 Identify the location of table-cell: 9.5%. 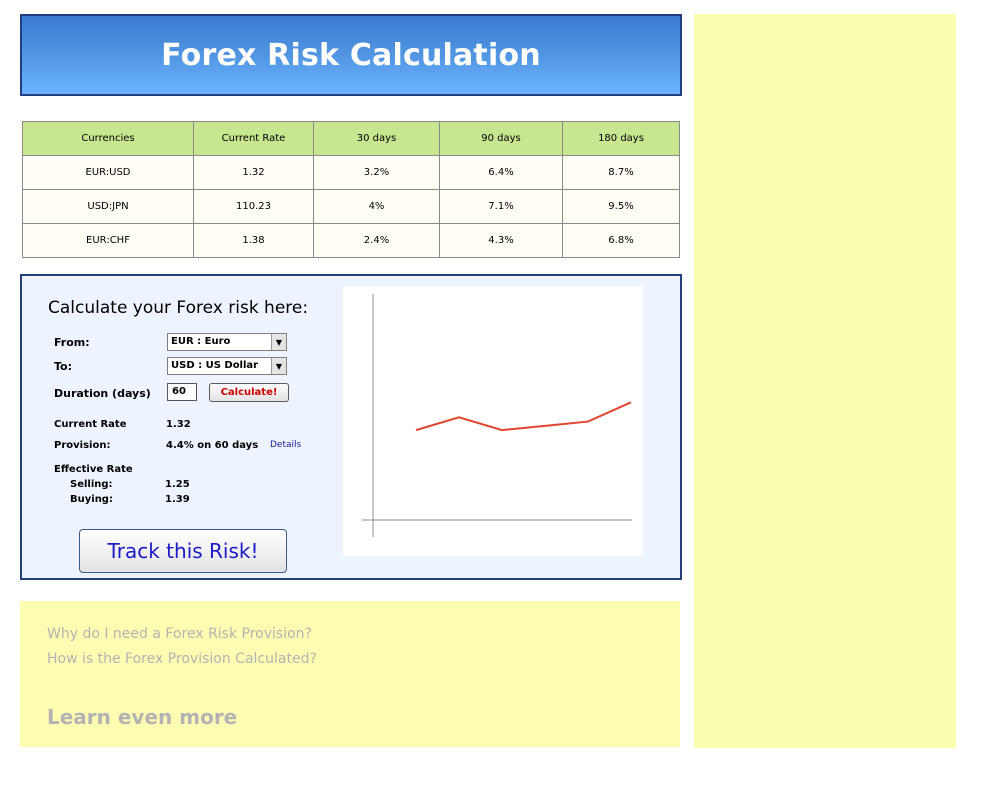
(621, 206).